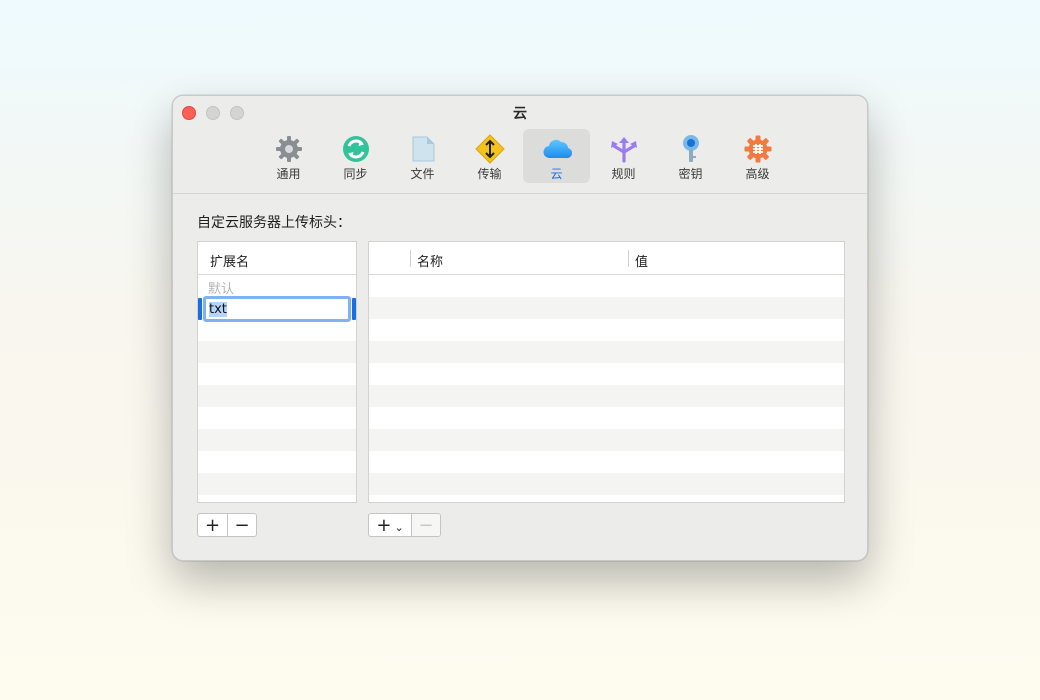 This screenshot has width=1040, height=700. Describe the element at coordinates (200, 309) in the screenshot. I see `selection-bar-left` at that location.